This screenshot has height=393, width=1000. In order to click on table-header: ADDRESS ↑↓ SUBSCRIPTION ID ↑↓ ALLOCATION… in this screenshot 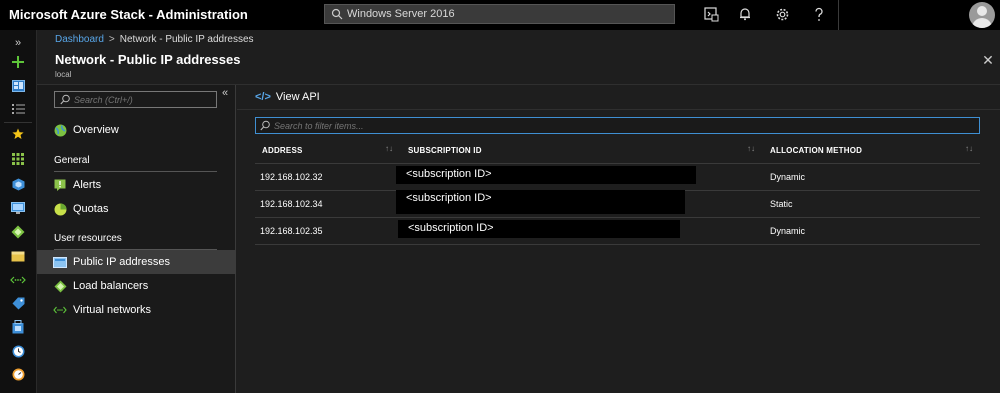, I will do `click(617, 151)`.